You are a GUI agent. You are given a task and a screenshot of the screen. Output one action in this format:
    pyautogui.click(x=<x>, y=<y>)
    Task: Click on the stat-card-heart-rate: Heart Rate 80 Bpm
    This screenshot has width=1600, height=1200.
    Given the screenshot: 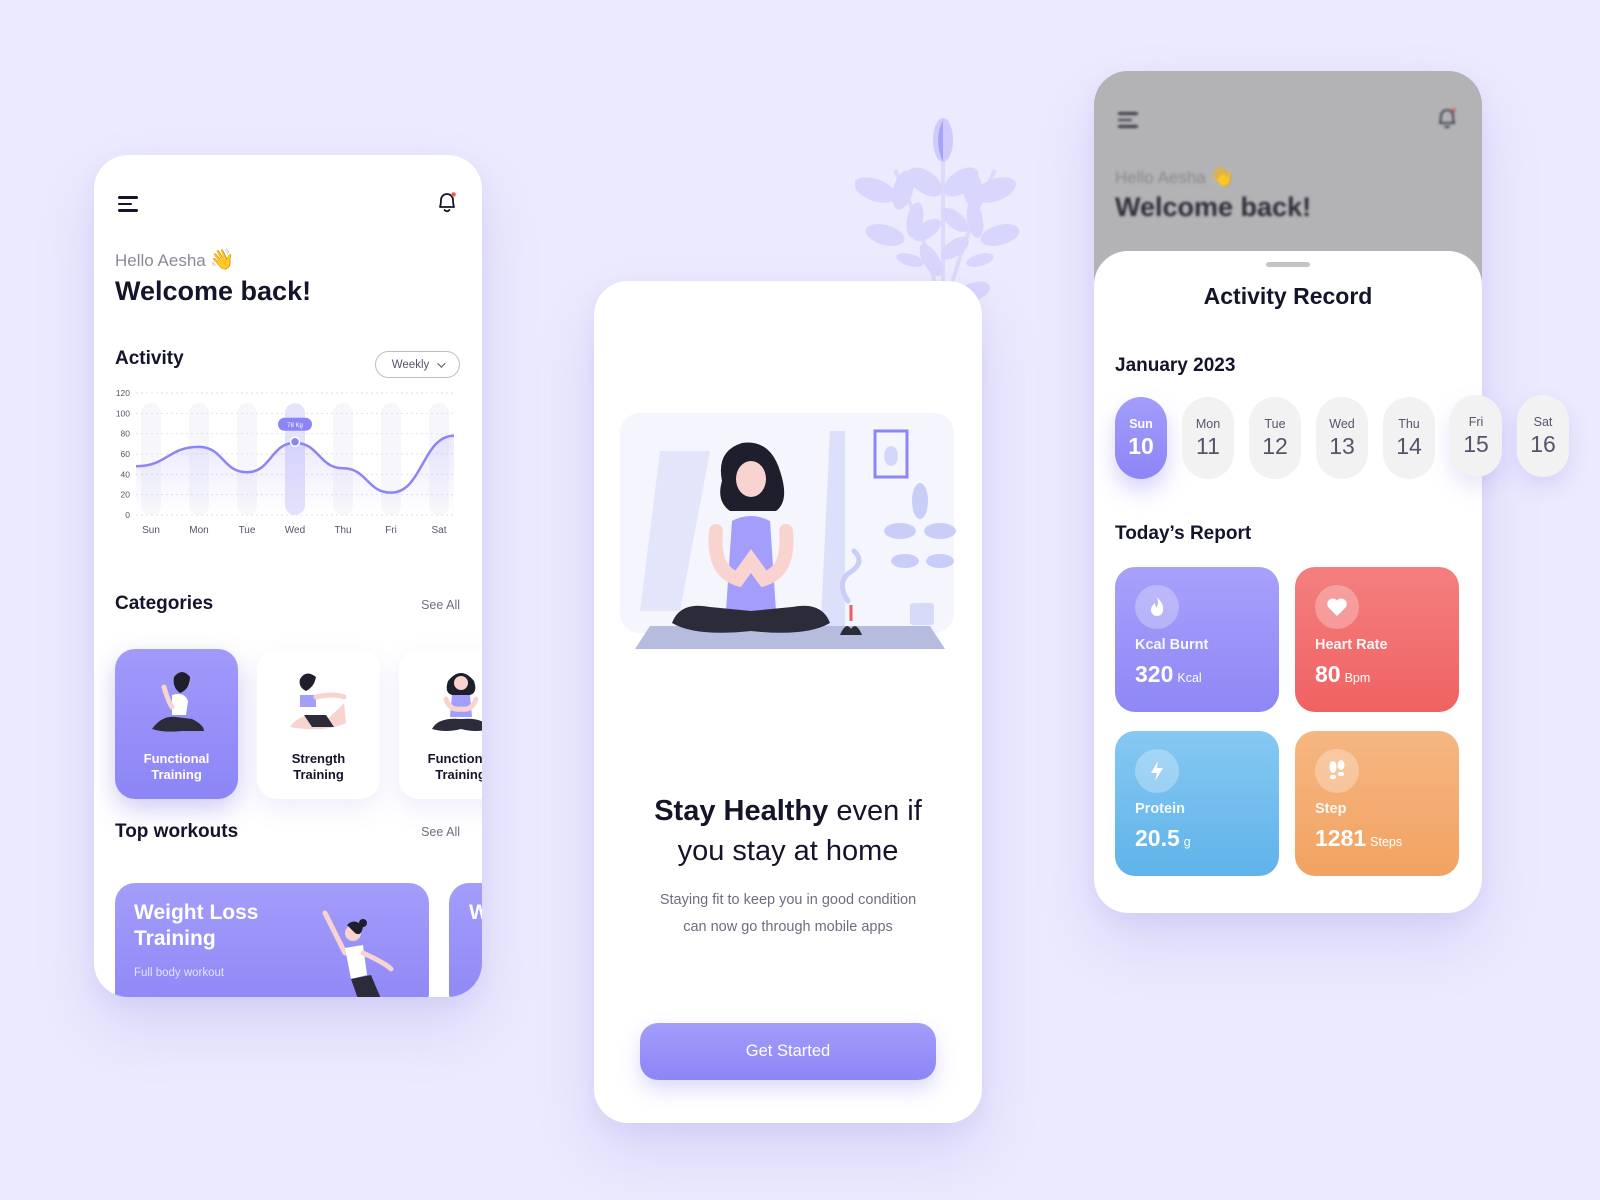 What is the action you would take?
    pyautogui.click(x=1377, y=639)
    